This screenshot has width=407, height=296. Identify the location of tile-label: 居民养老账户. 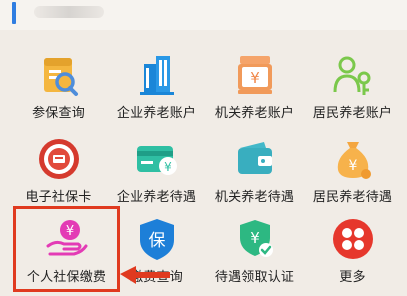
(352, 113).